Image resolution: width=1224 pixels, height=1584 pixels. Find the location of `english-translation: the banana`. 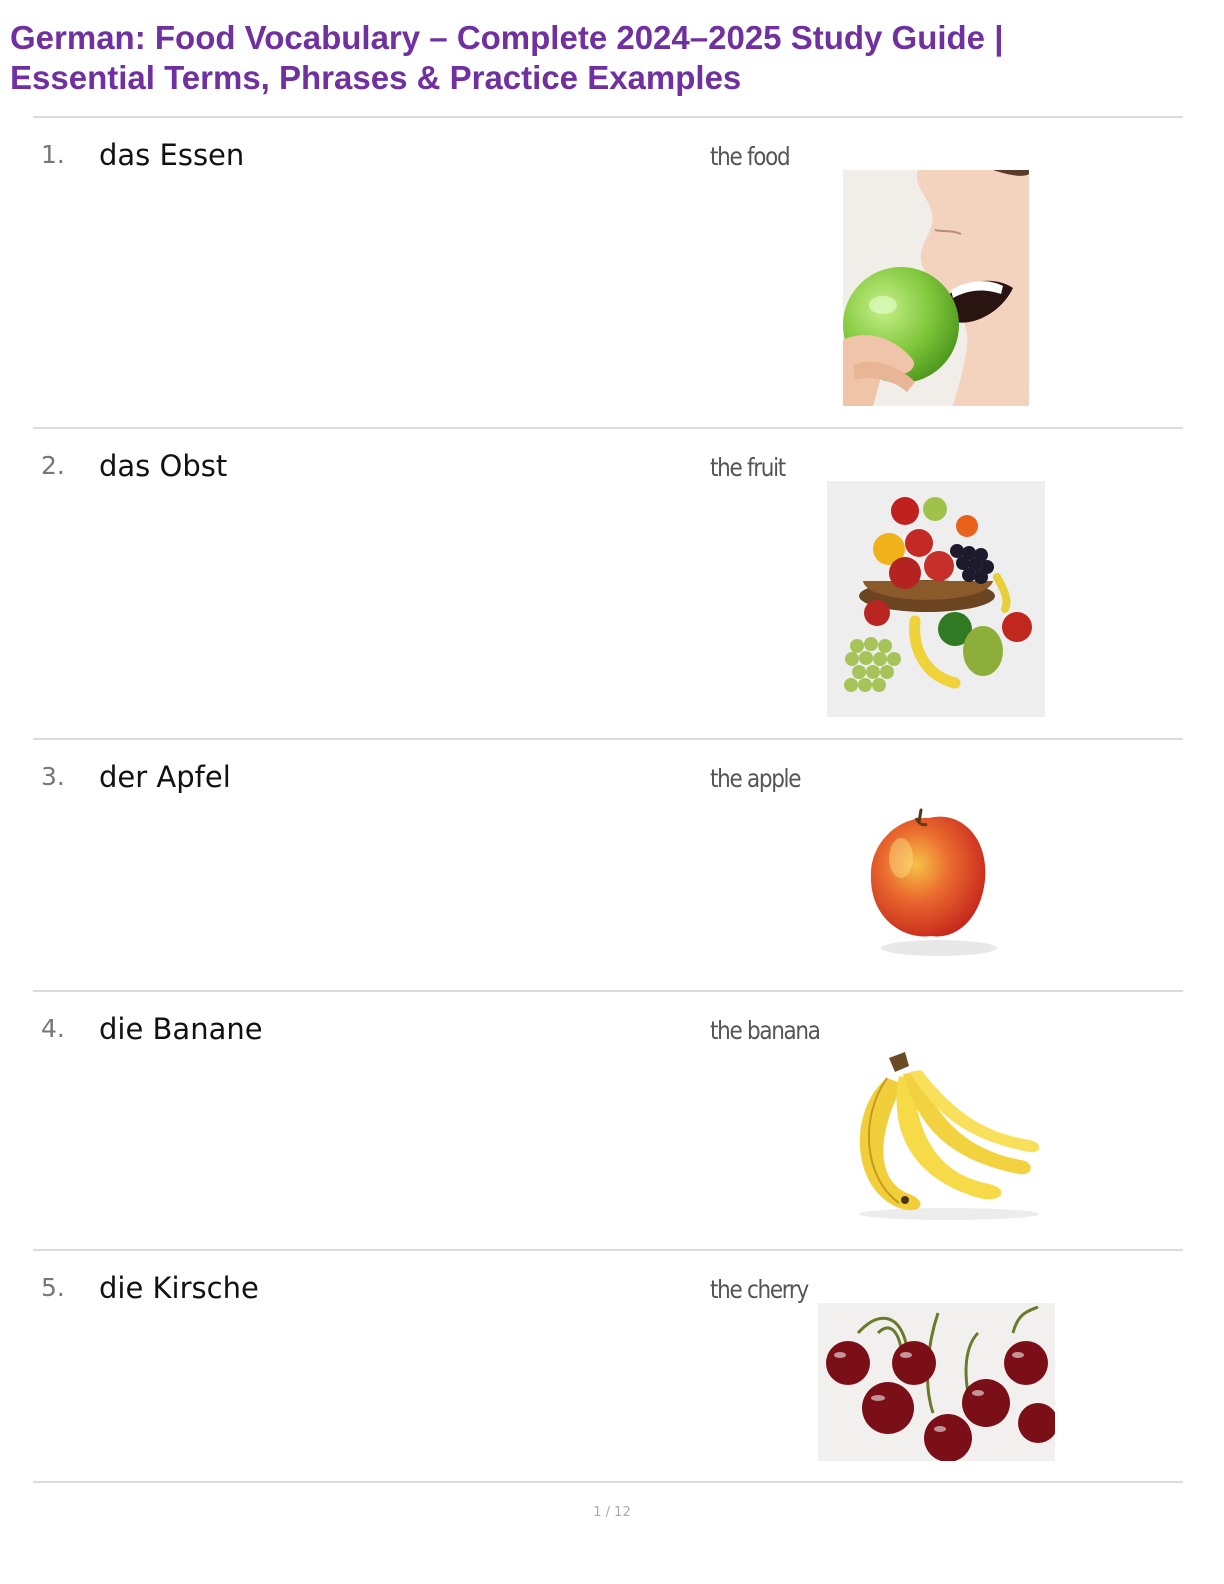

english-translation: the banana is located at coordinates (765, 1030).